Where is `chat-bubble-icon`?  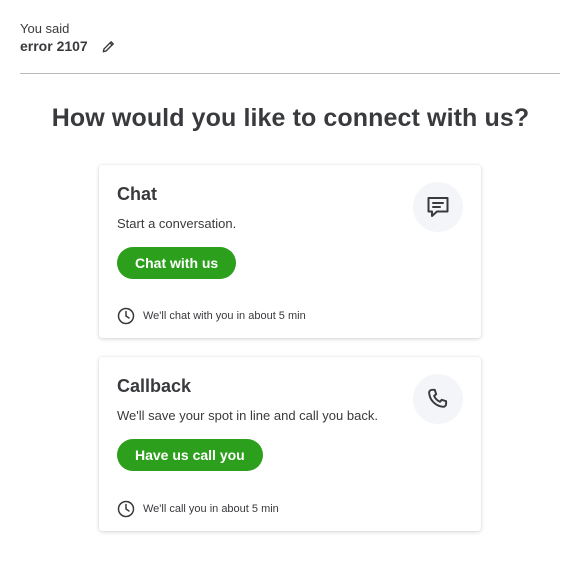
chat-bubble-icon is located at coordinates (438, 207).